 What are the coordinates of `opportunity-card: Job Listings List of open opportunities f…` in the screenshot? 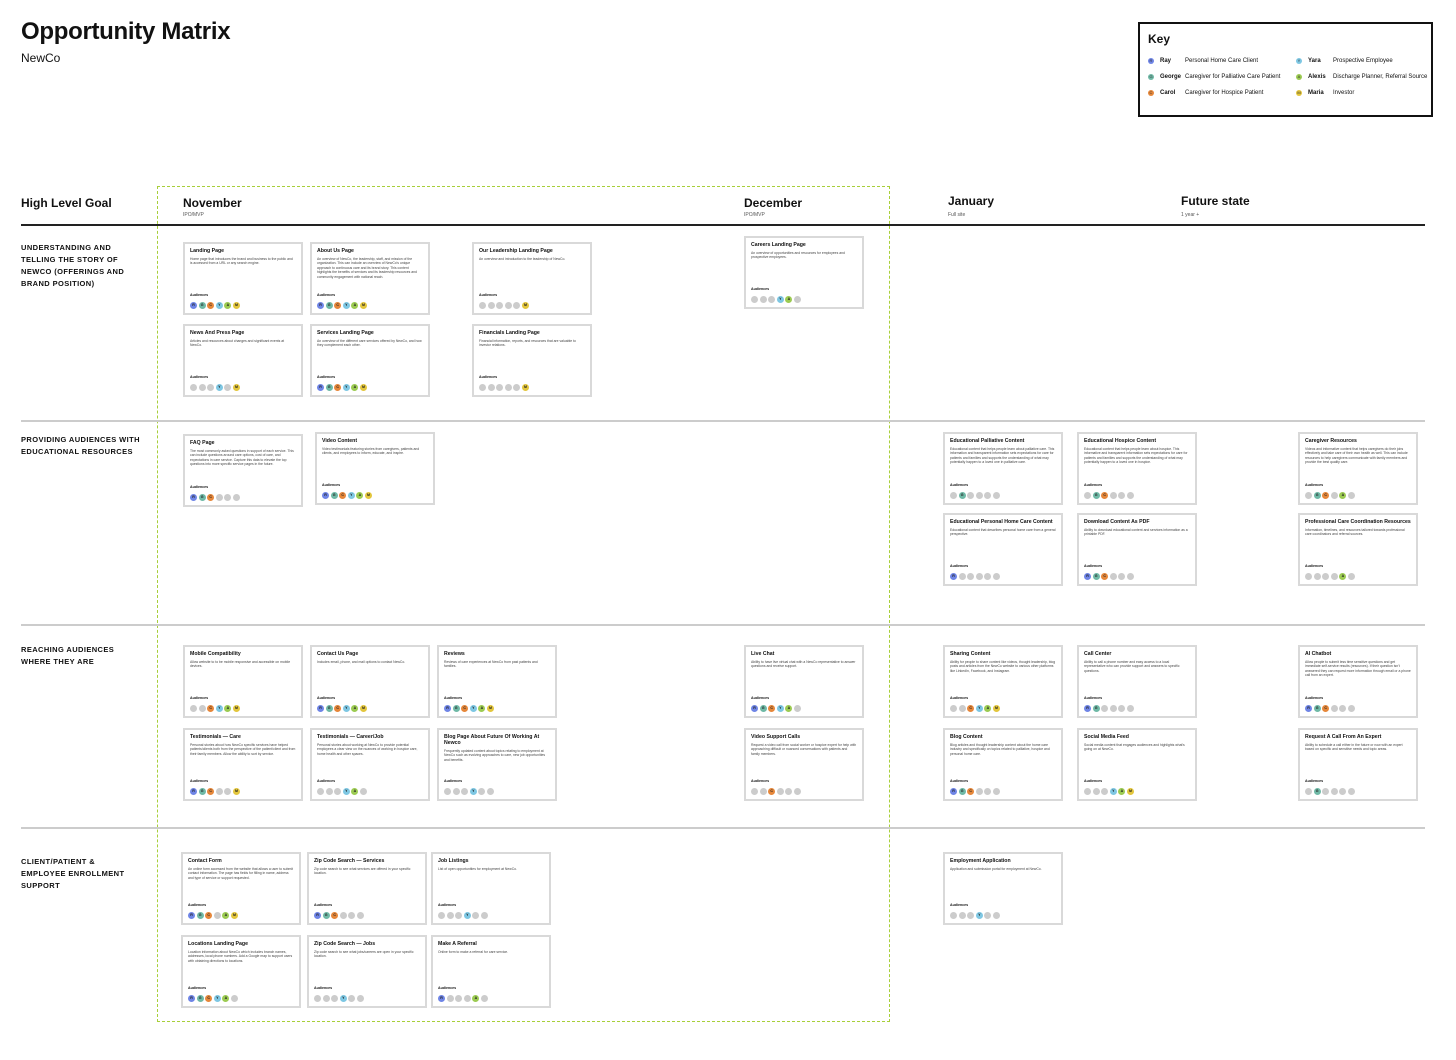 It's located at (491, 888).